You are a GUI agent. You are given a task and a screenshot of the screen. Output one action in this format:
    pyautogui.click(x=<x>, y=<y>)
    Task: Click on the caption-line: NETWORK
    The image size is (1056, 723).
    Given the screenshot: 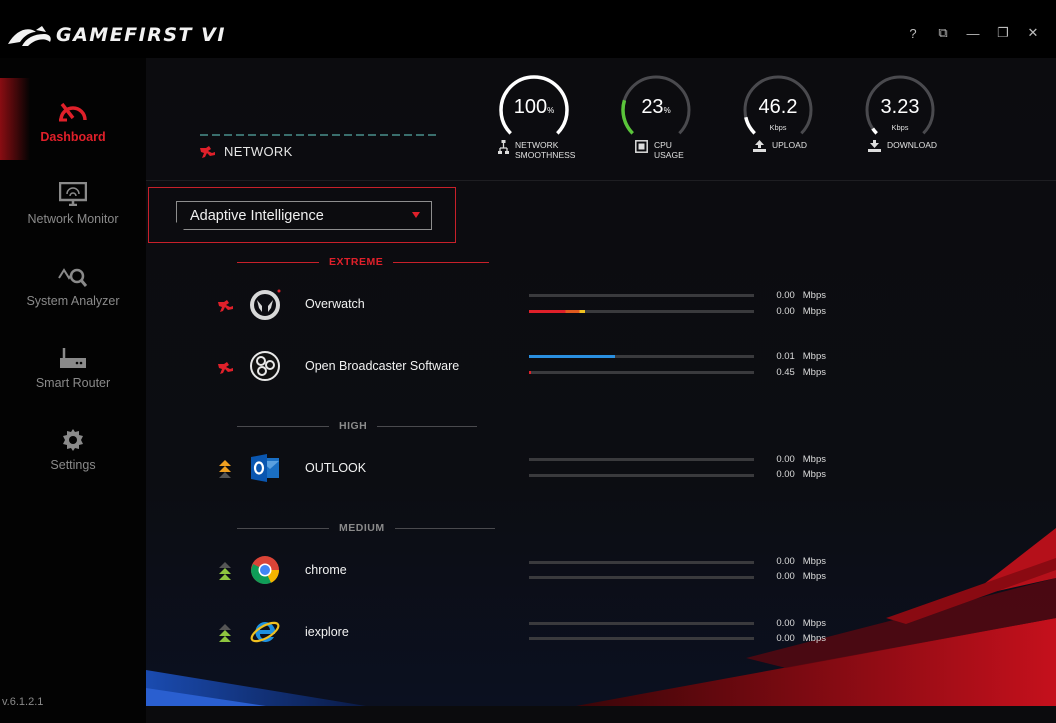 What is the action you would take?
    pyautogui.click(x=537, y=145)
    